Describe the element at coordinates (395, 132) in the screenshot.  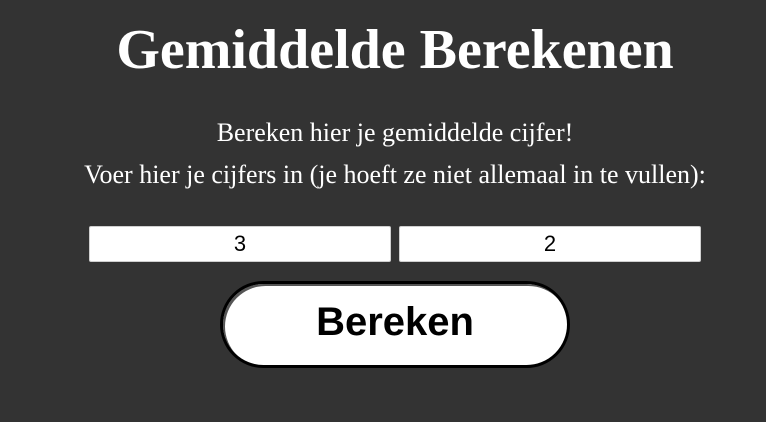
I see `page-subtitle: Bereken hier je gemiddelde cijfer!` at that location.